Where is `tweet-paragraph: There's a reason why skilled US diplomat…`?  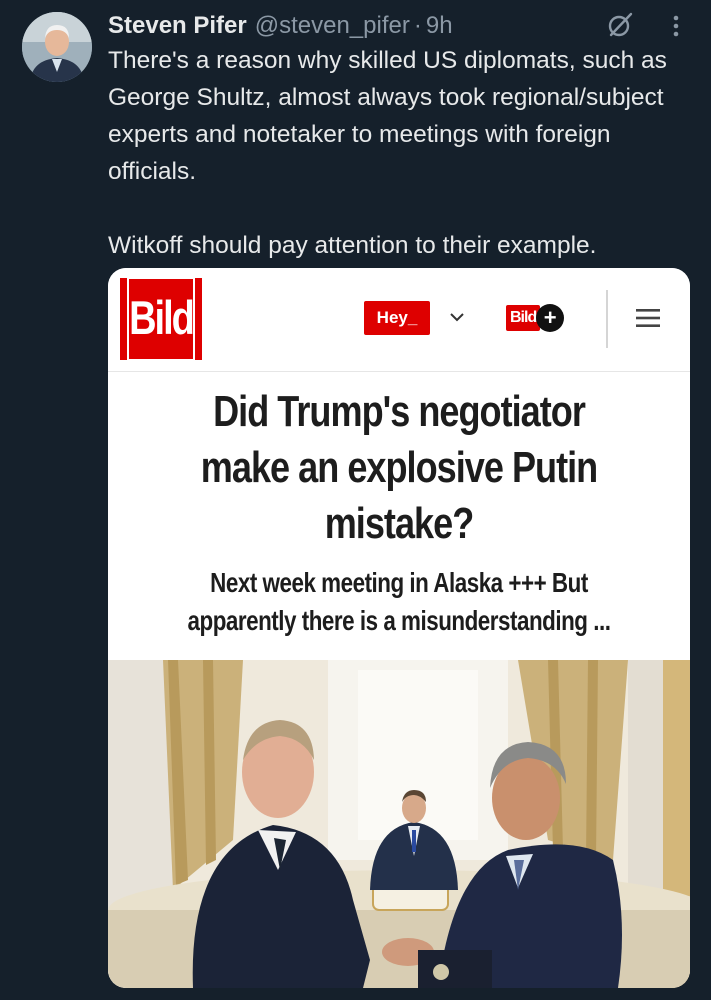 tweet-paragraph: There's a reason why skilled US diplomat… is located at coordinates (387, 116).